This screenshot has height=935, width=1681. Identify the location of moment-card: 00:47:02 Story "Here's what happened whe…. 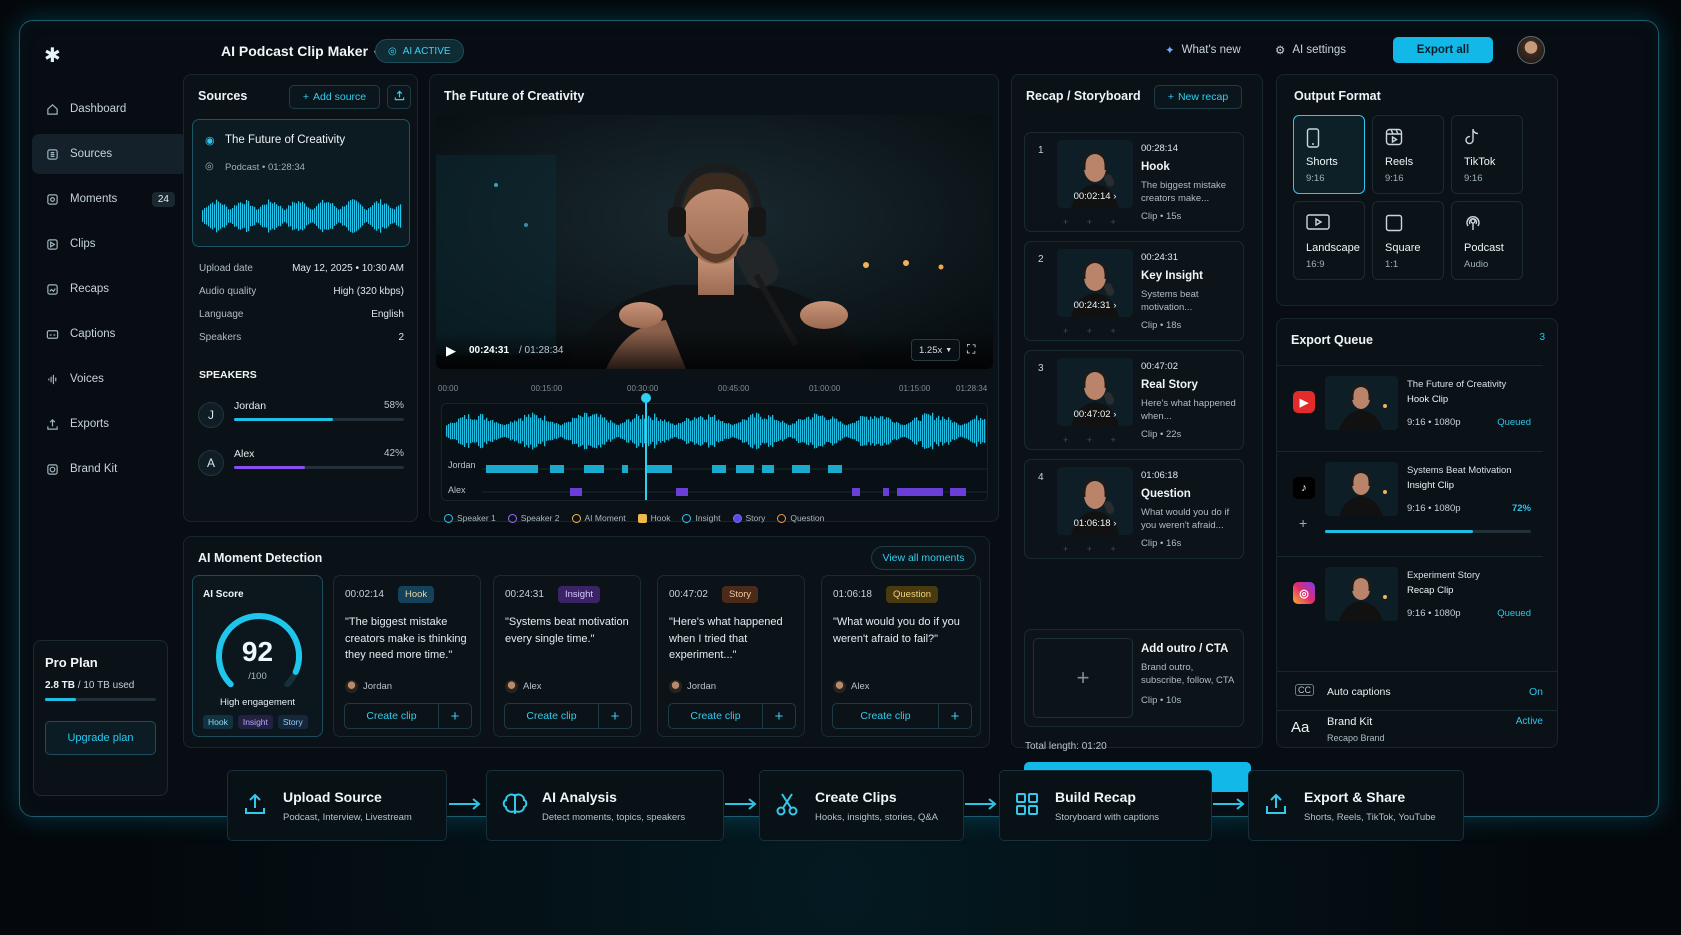
(731, 656).